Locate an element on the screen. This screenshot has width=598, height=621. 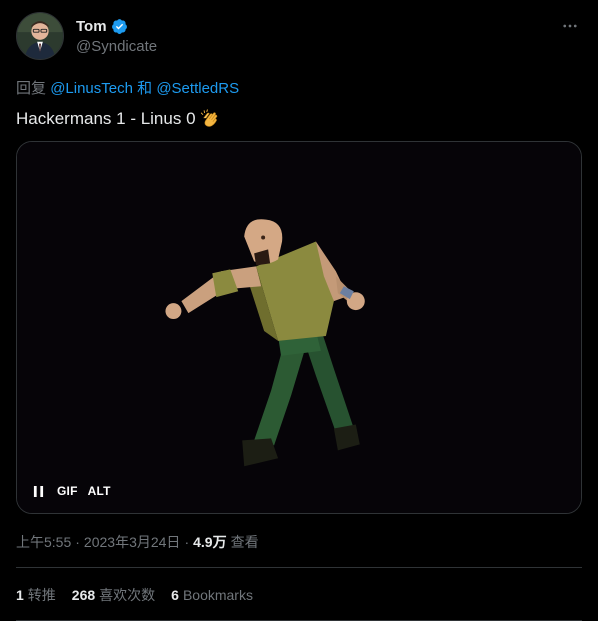
clapping-hands-icon is located at coordinates (211, 119).